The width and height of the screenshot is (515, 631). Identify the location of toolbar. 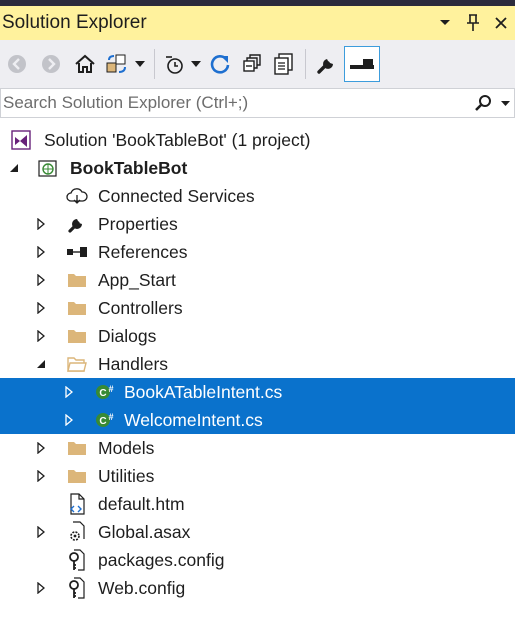
(257, 64).